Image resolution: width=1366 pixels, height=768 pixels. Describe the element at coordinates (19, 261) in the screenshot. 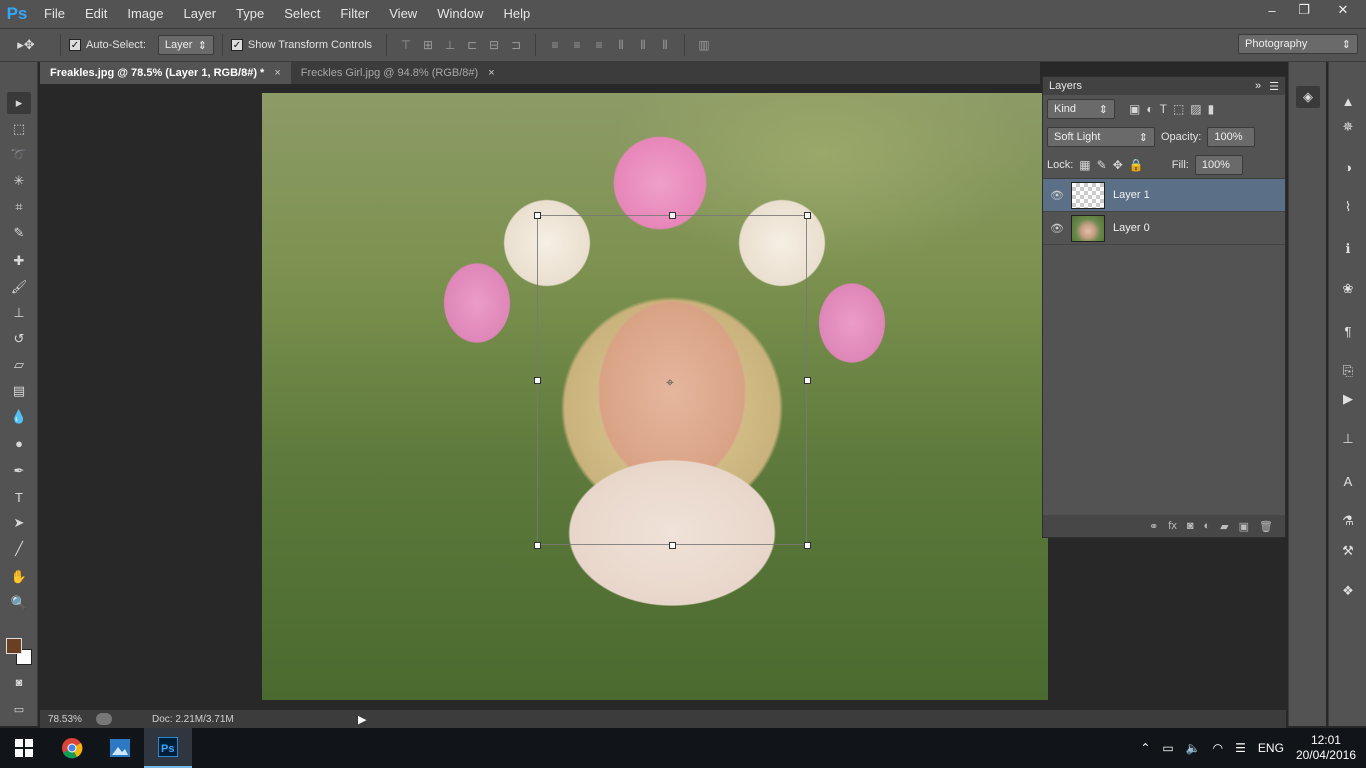

I see `healing-brush-tool-icon: ✚` at that location.